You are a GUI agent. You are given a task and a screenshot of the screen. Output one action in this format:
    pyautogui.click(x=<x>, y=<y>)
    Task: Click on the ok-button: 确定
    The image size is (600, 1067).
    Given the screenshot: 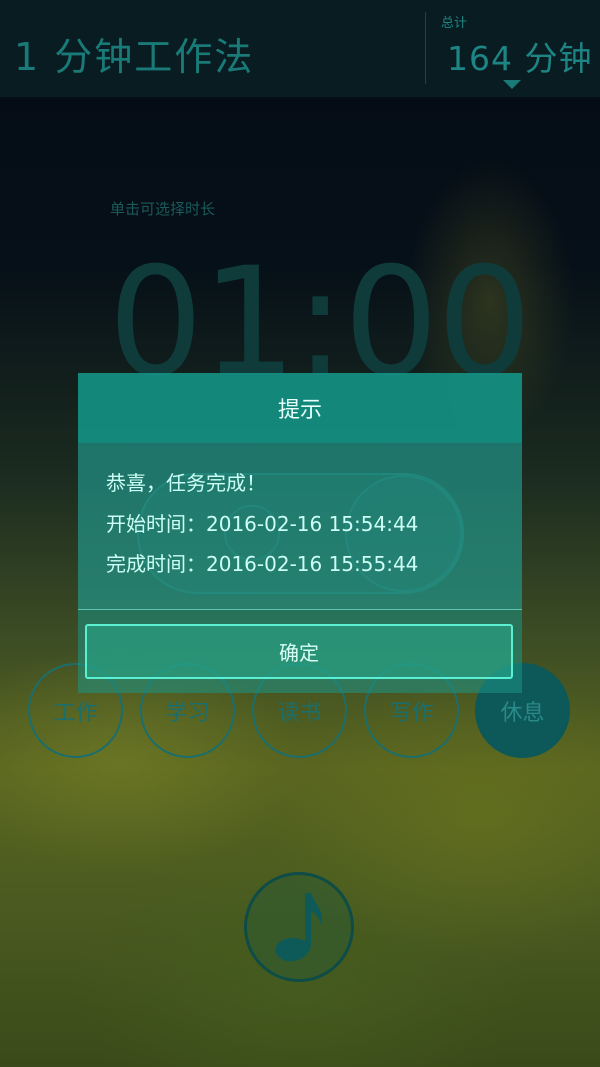 What is the action you would take?
    pyautogui.click(x=299, y=651)
    